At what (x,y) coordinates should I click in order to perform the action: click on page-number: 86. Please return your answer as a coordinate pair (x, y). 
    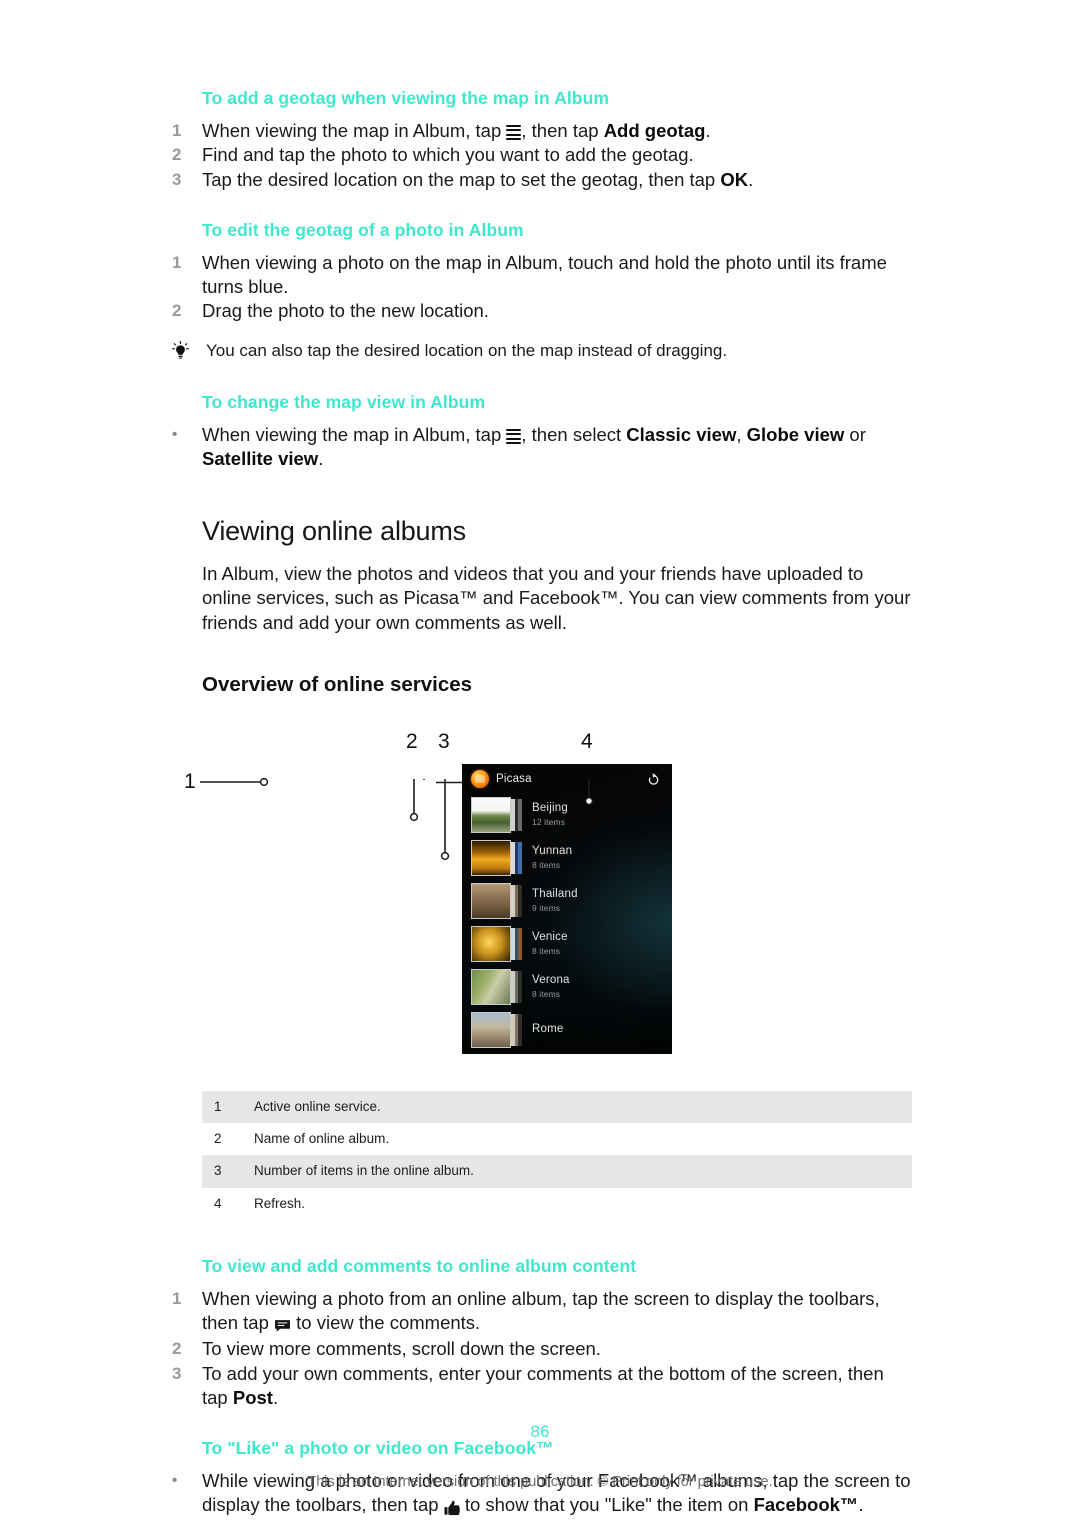
    Looking at the image, I should click on (540, 1431).